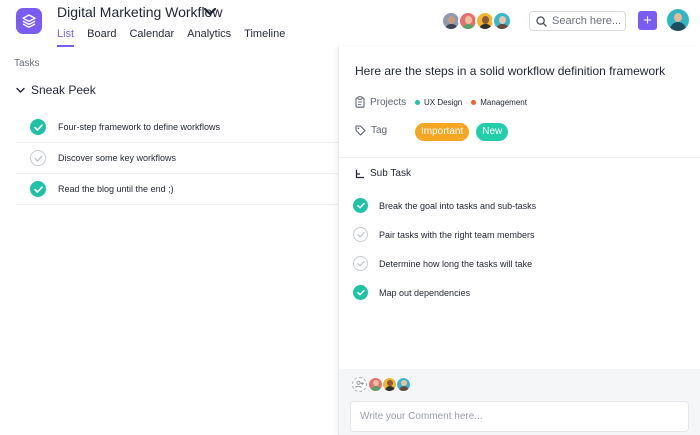 This screenshot has height=435, width=700. I want to click on subtask-header: Sub Task, so click(383, 173).